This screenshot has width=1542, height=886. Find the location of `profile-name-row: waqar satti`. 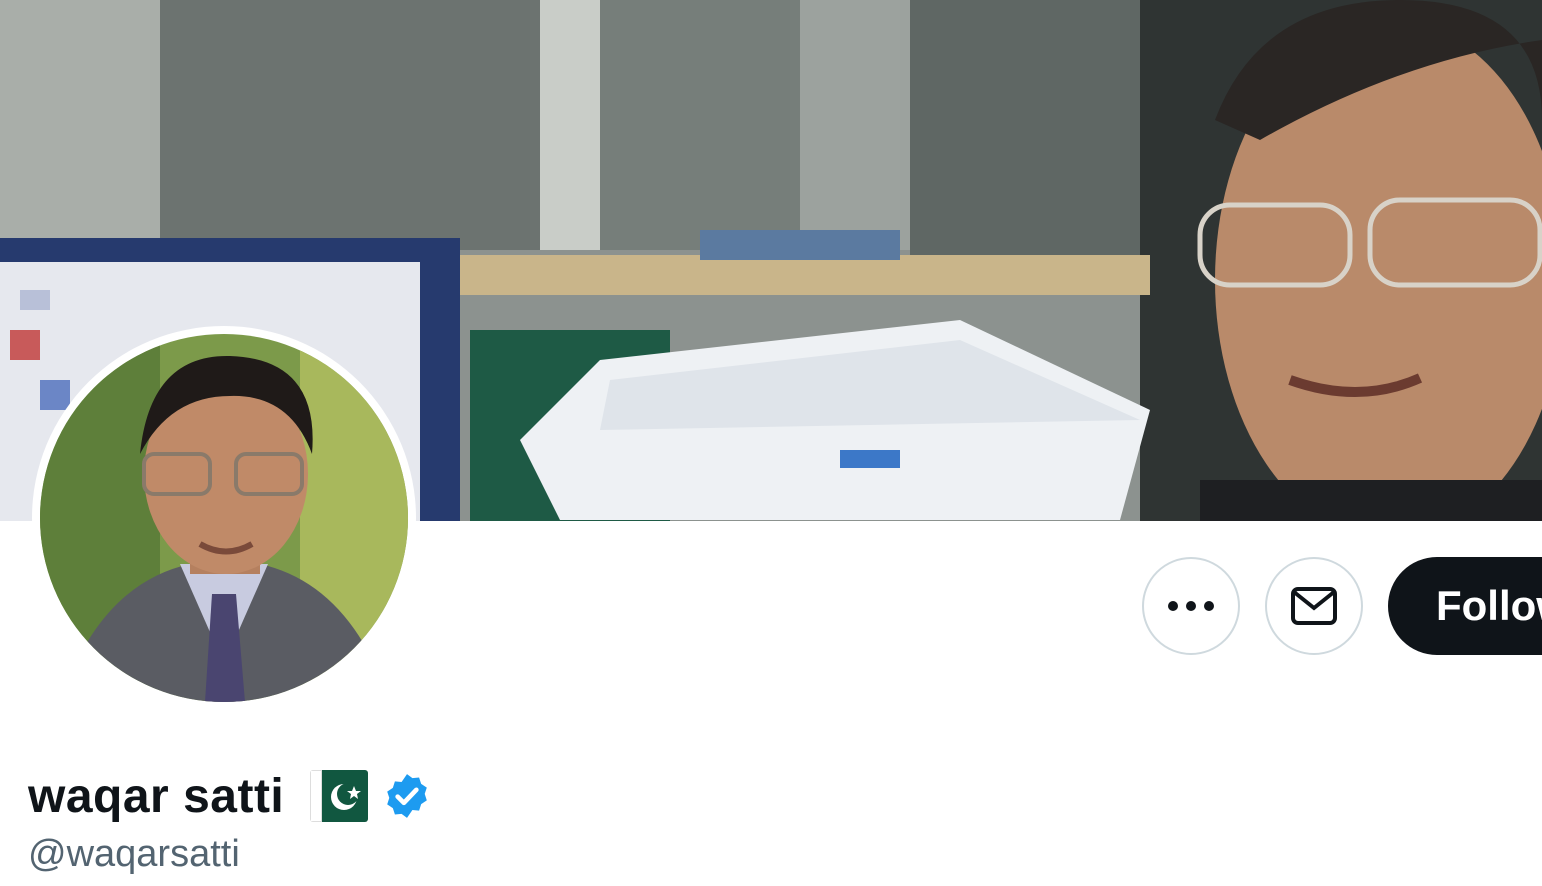

profile-name-row: waqar satti is located at coordinates (230, 796).